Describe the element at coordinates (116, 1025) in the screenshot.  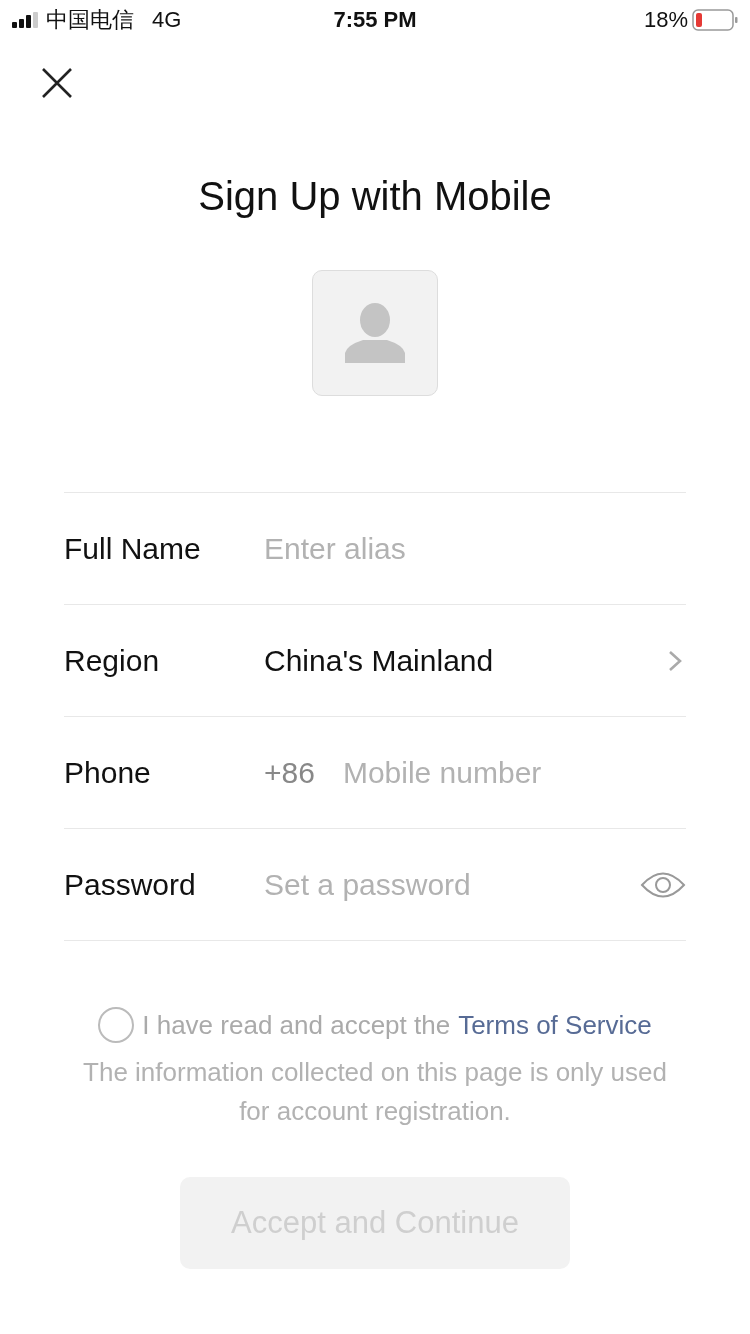
I see `agree-checkbox` at that location.